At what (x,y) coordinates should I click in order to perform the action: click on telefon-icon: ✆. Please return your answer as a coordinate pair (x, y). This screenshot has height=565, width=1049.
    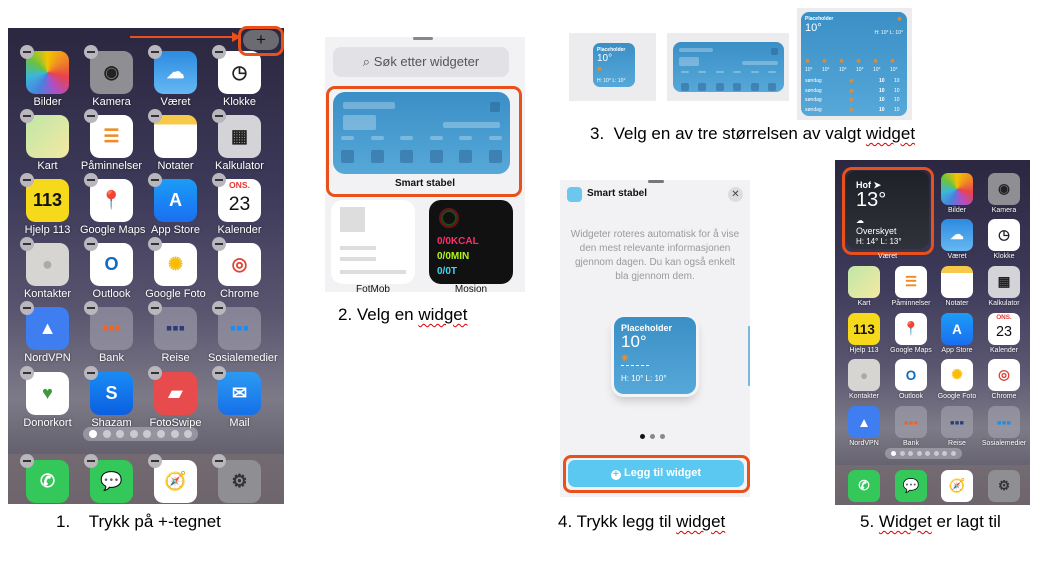
    Looking at the image, I should click on (47, 481).